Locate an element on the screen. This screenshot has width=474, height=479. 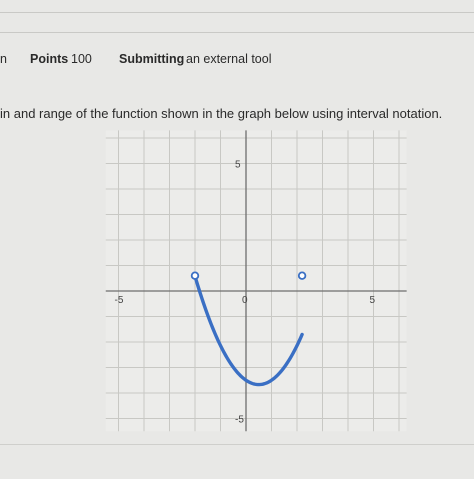
x-tick-label: 0 is located at coordinates (245, 300).